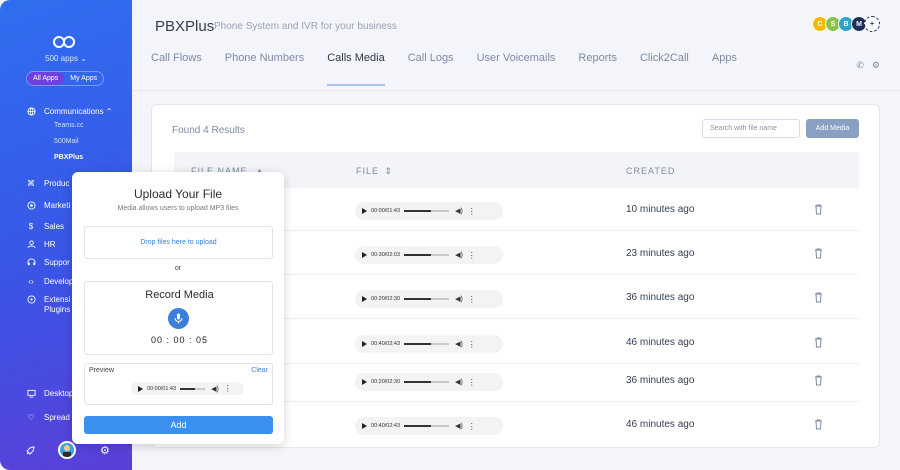 The height and width of the screenshot is (470, 900). What do you see at coordinates (46, 78) in the screenshot?
I see `all-apps-toggle: All Apps` at bounding box center [46, 78].